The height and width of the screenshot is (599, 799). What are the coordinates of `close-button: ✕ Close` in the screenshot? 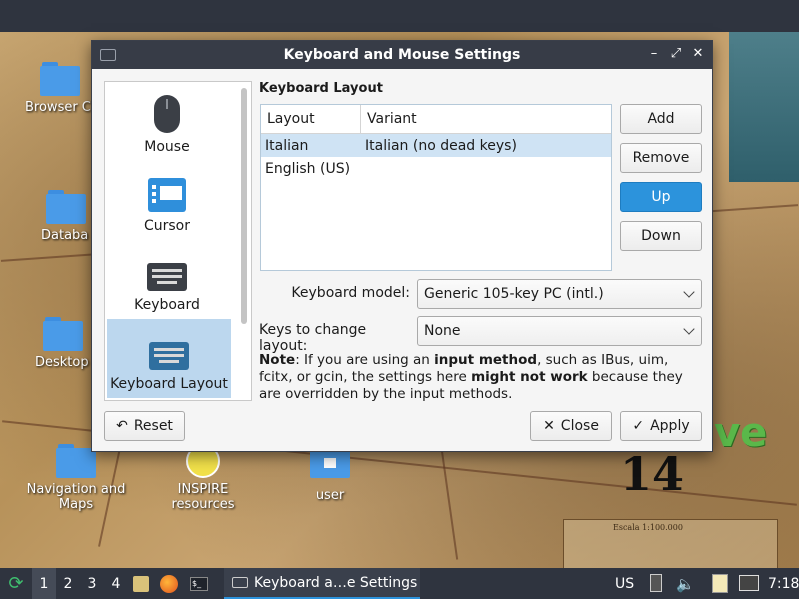 It's located at (571, 426).